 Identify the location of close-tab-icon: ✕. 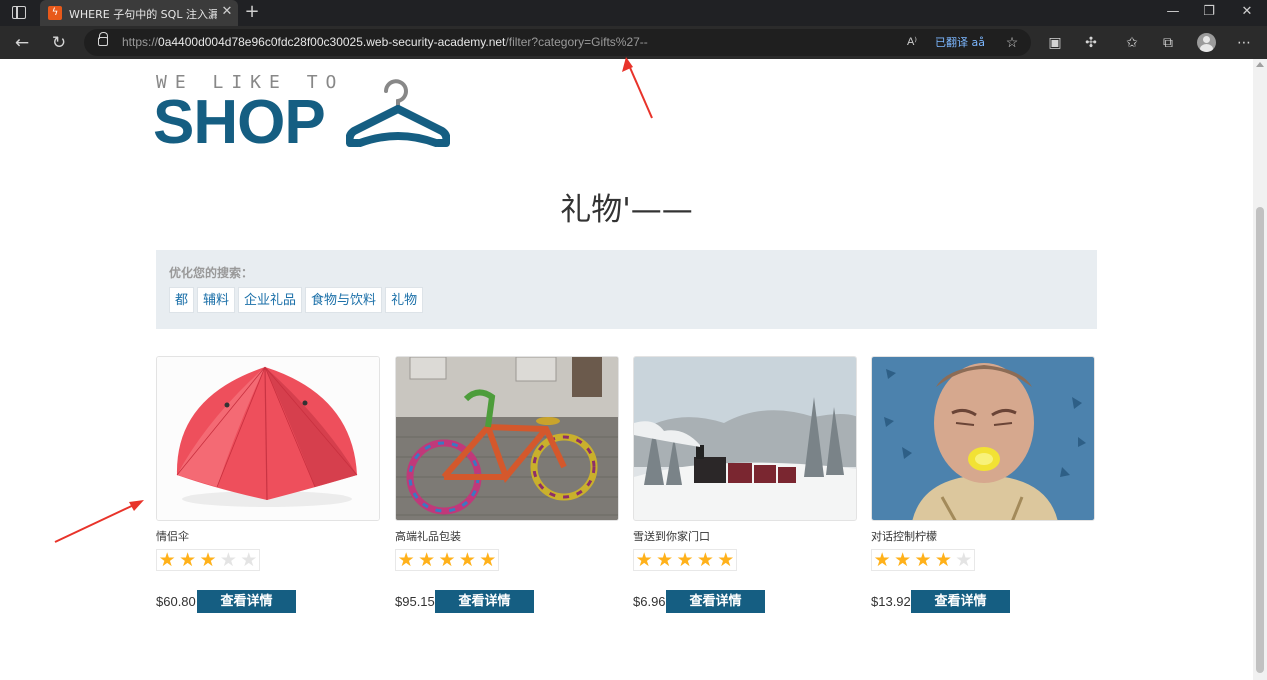
(227, 12).